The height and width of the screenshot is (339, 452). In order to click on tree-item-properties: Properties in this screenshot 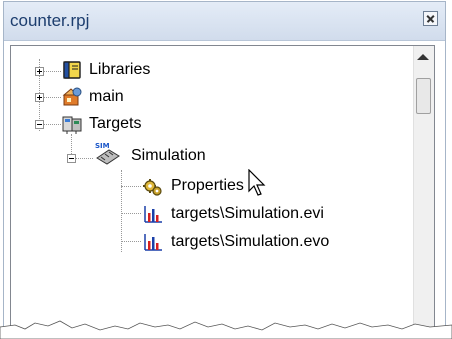, I will do `click(207, 186)`.